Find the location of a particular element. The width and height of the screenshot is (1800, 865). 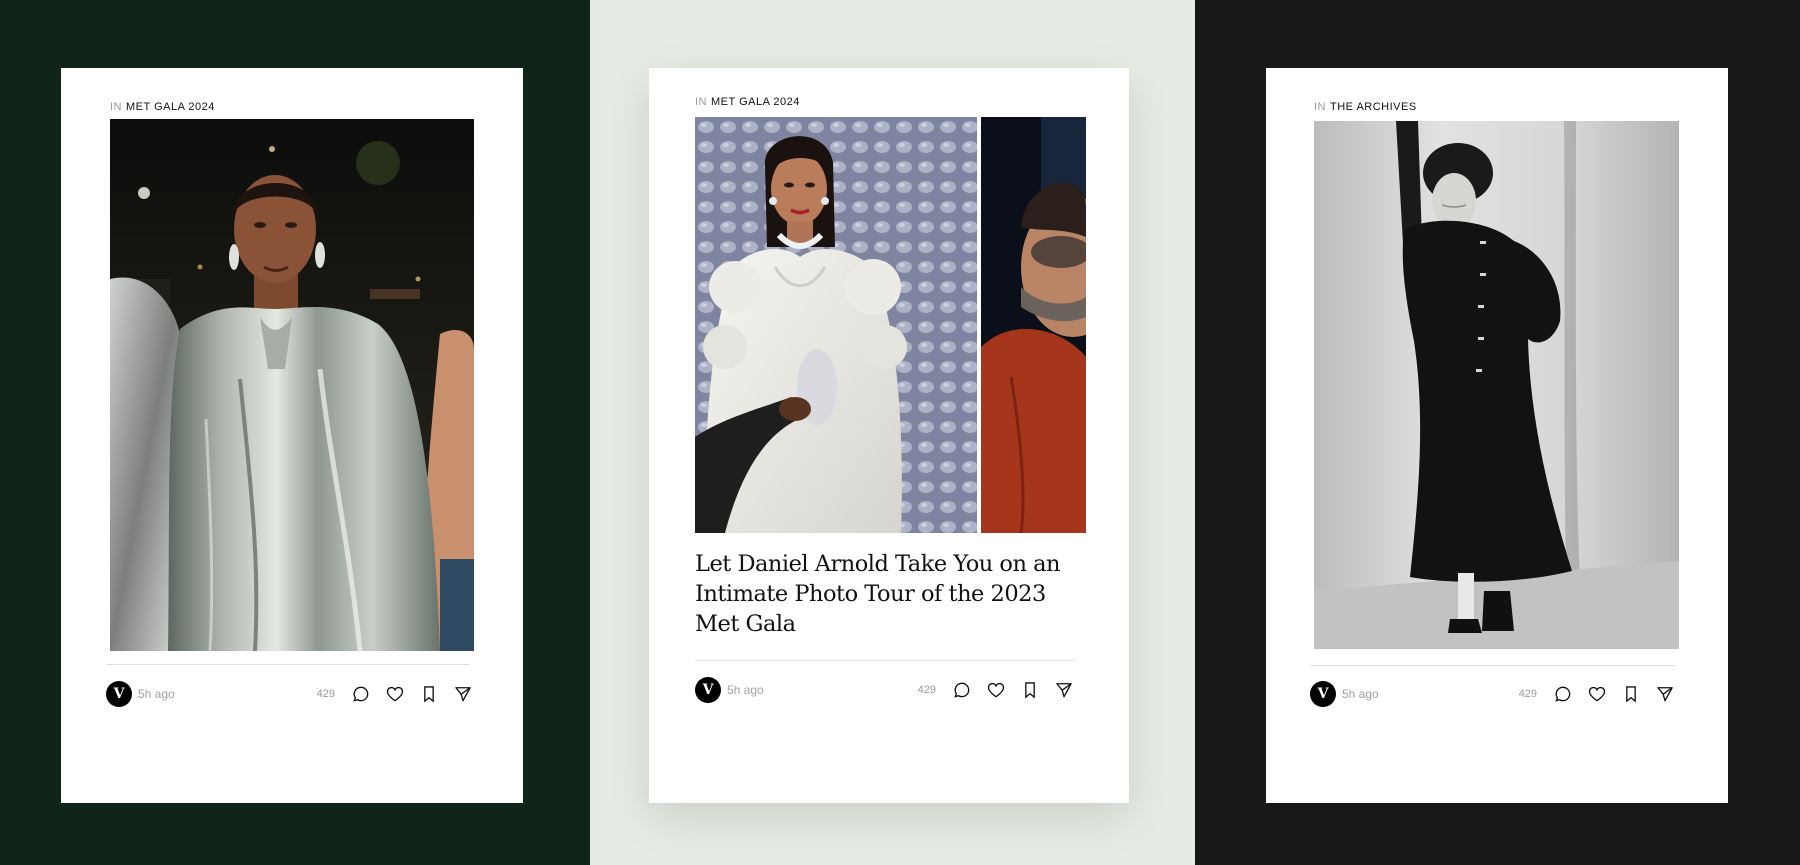

section-link: THE ARCHIVES is located at coordinates (1373, 107).